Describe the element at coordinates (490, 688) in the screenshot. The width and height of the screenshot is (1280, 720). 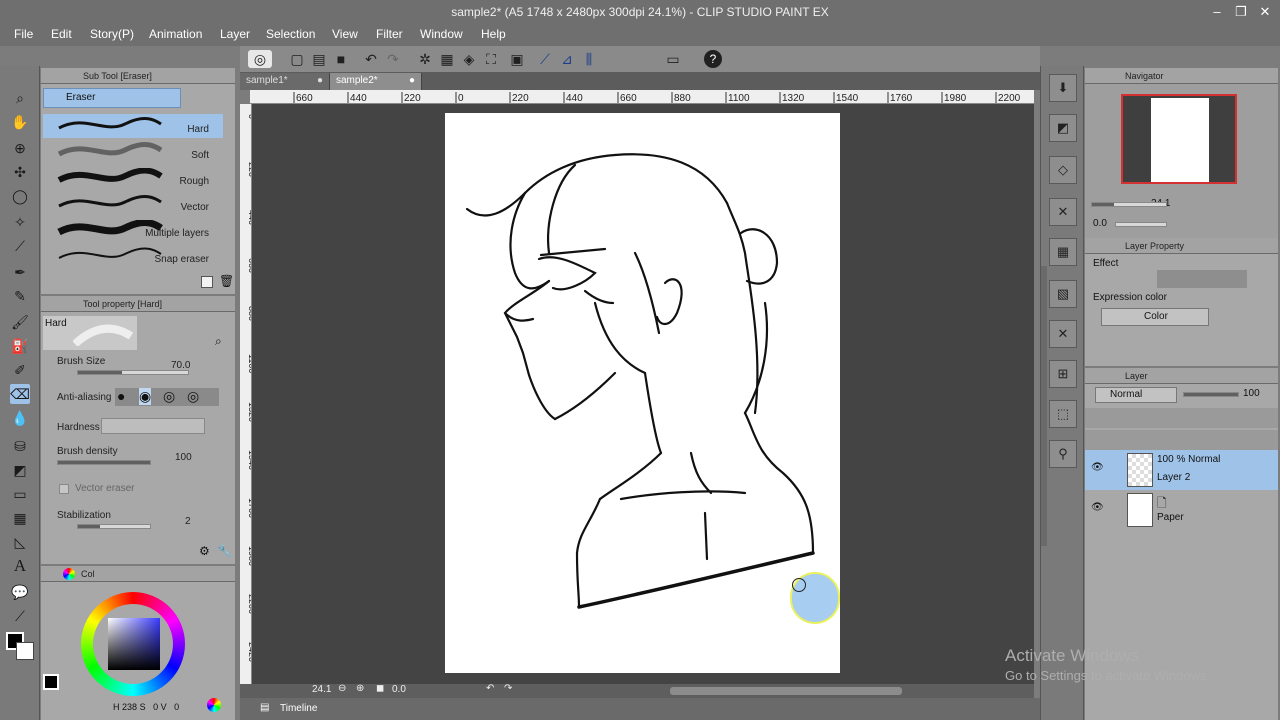
I see `rotate-left-icon: ↶` at that location.